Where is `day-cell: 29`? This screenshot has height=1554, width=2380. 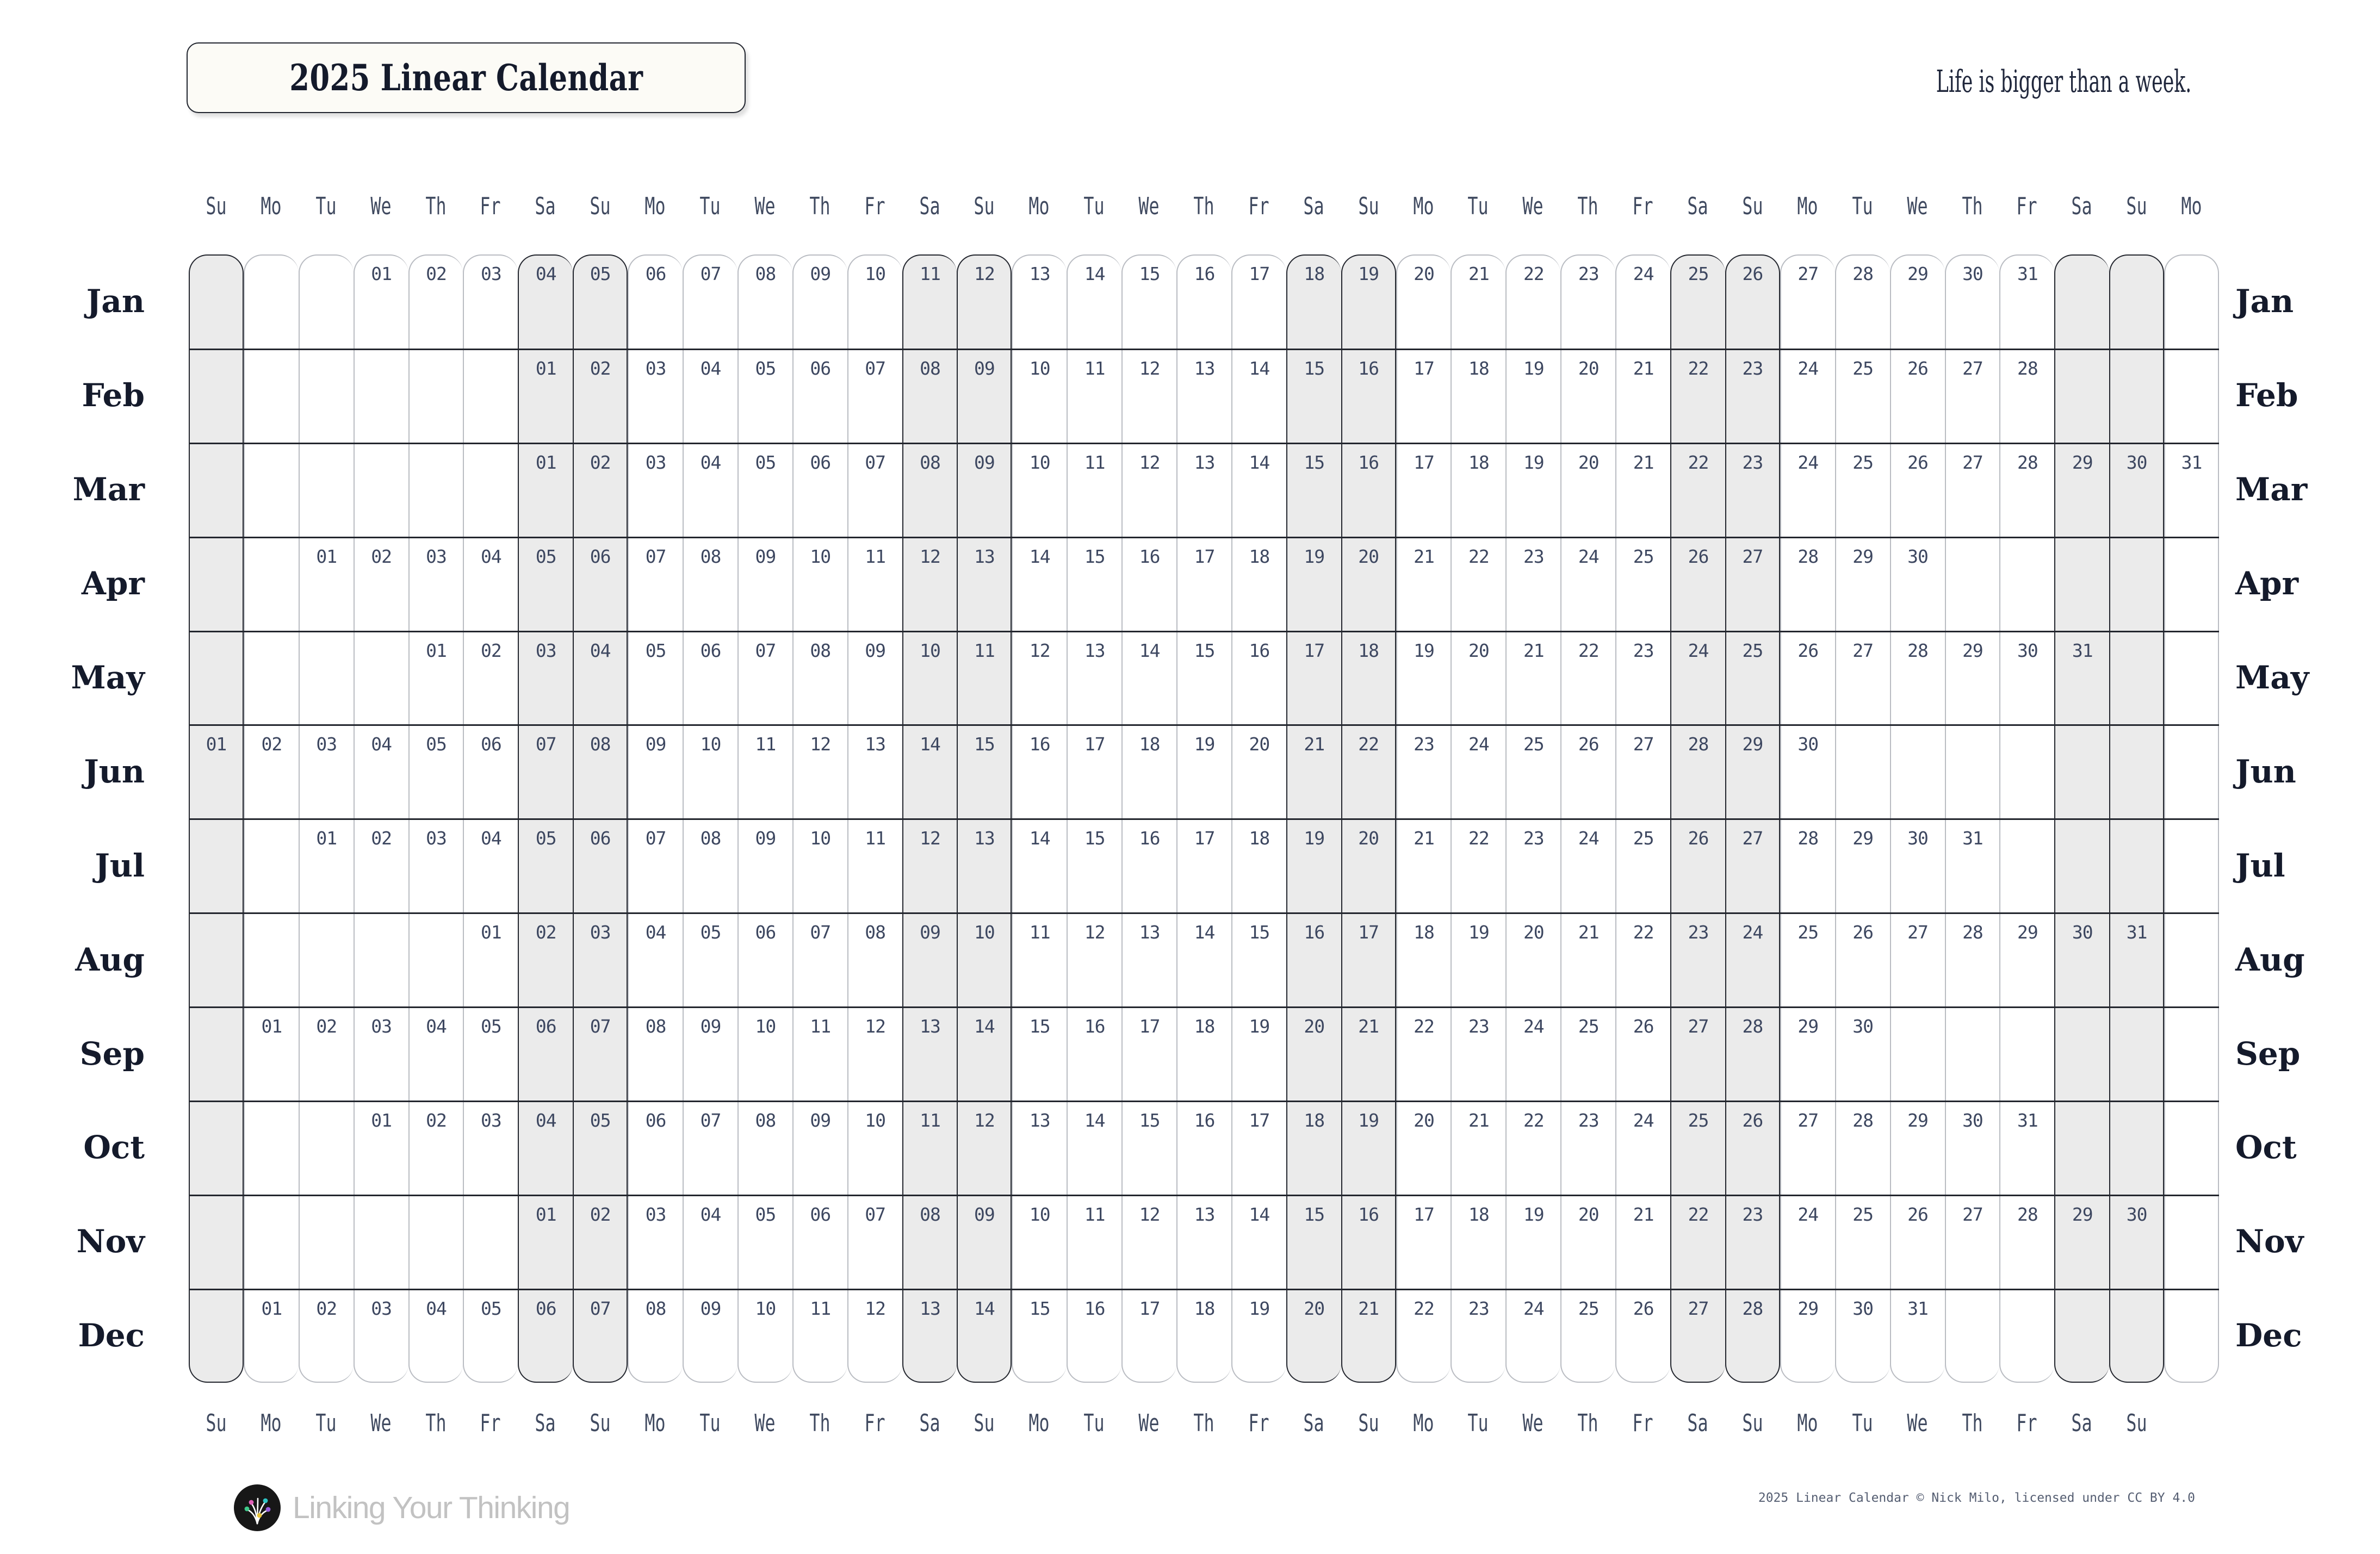
day-cell: 29 is located at coordinates (2082, 1242).